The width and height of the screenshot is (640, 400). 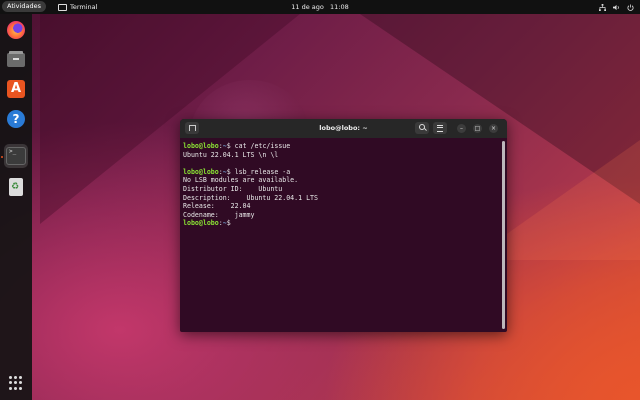 I want to click on volume-icon, so click(x=616, y=7).